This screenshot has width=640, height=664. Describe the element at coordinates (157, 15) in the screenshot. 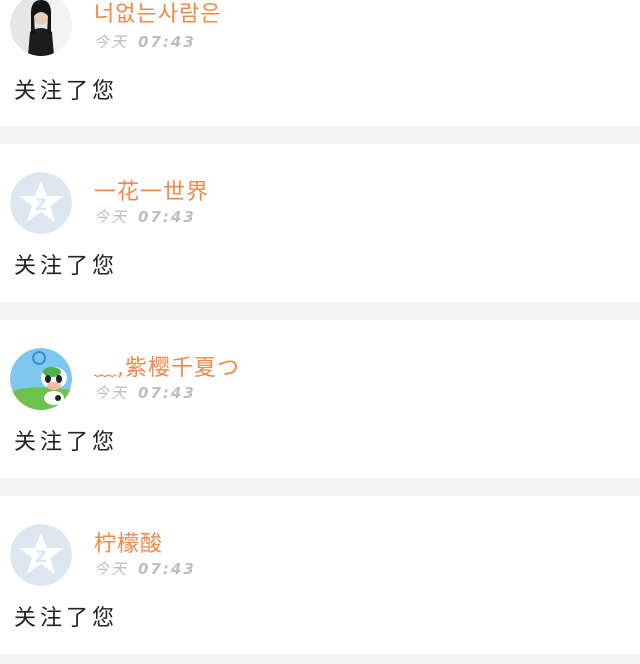

I see `username: 너없는사람은` at that location.